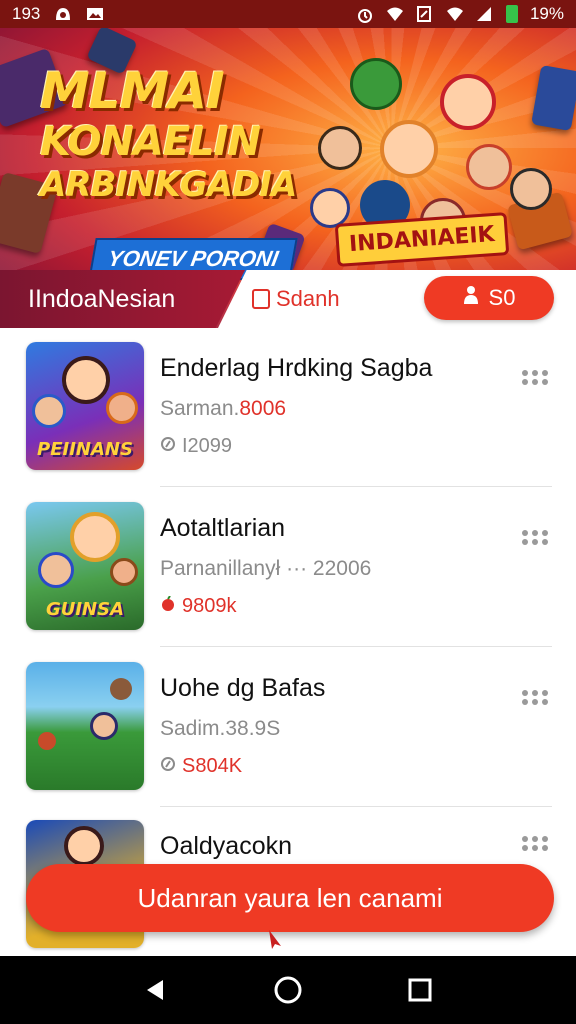  What do you see at coordinates (102, 298) in the screenshot?
I see `tab-indonesian-label: IIndoaNesian` at bounding box center [102, 298].